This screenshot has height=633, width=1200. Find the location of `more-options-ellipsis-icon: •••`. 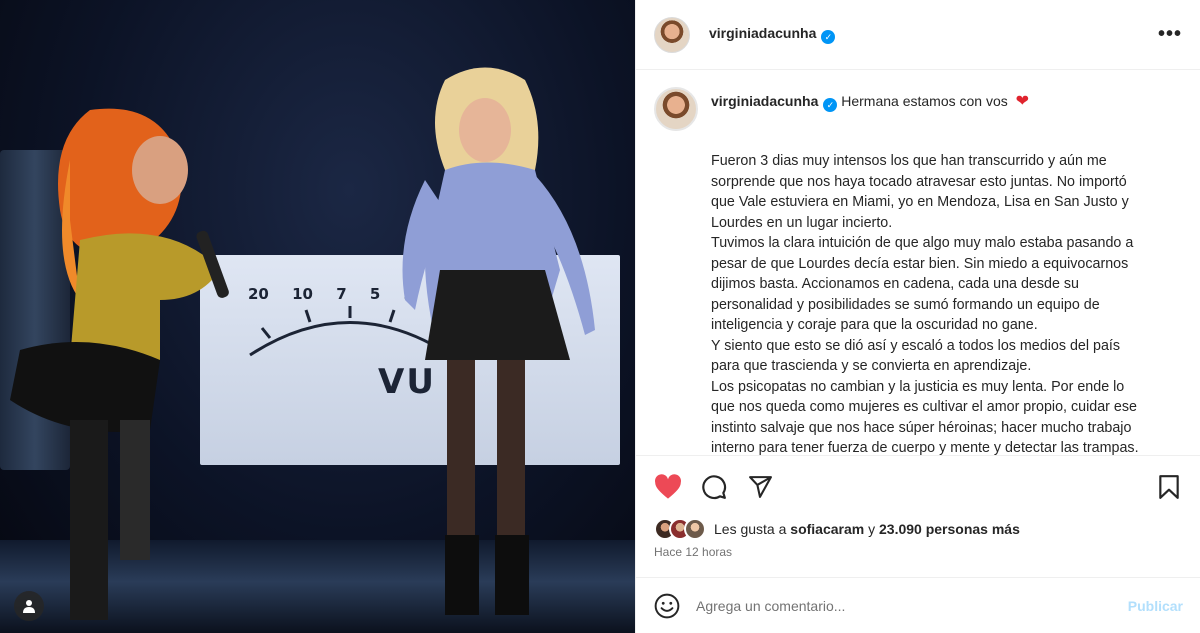

more-options-ellipsis-icon: ••• is located at coordinates (1170, 34).